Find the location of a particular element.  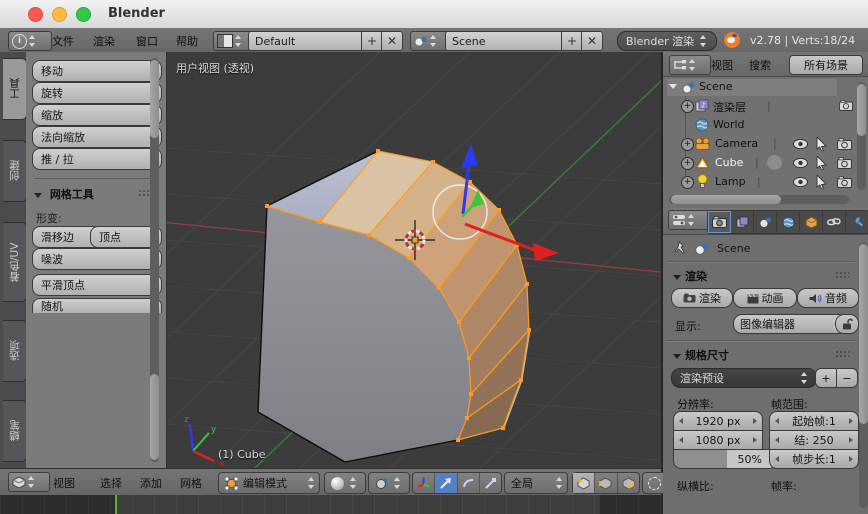

tab-world is located at coordinates (788, 222).